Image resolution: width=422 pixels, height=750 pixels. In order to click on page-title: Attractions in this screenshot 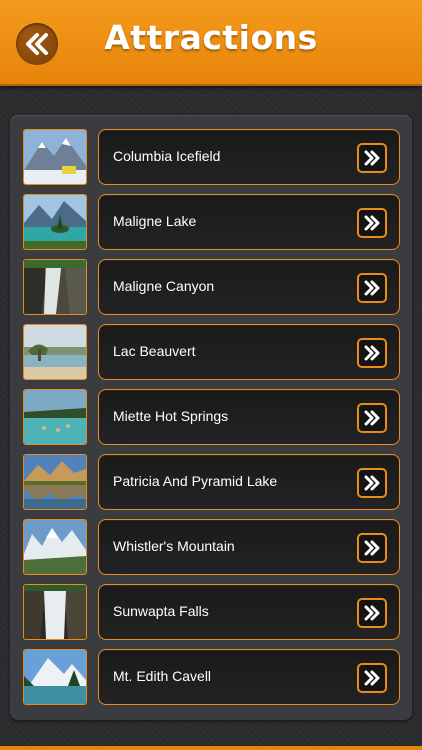, I will do `click(211, 37)`.